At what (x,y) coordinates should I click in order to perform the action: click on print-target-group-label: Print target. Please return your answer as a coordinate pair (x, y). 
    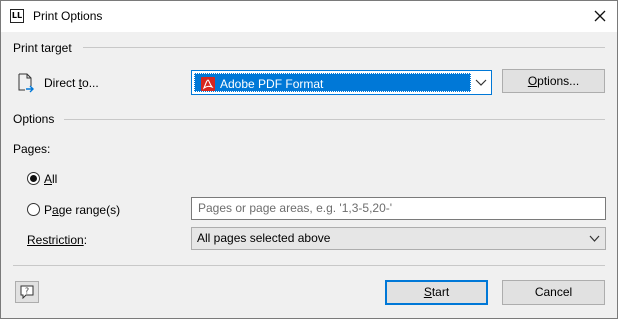
    Looking at the image, I should click on (42, 48).